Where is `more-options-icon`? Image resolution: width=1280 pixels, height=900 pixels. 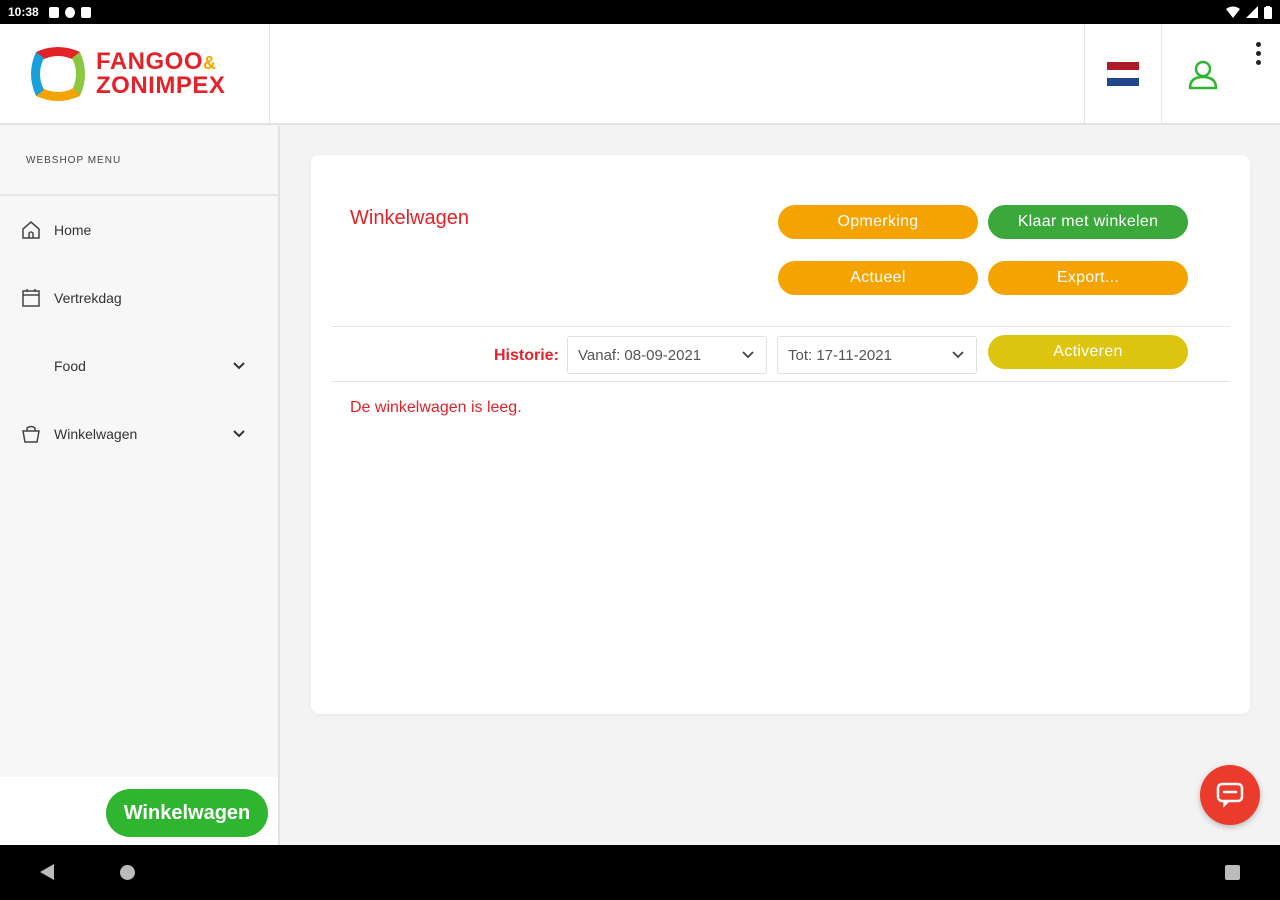
more-options-icon is located at coordinates (1258, 53).